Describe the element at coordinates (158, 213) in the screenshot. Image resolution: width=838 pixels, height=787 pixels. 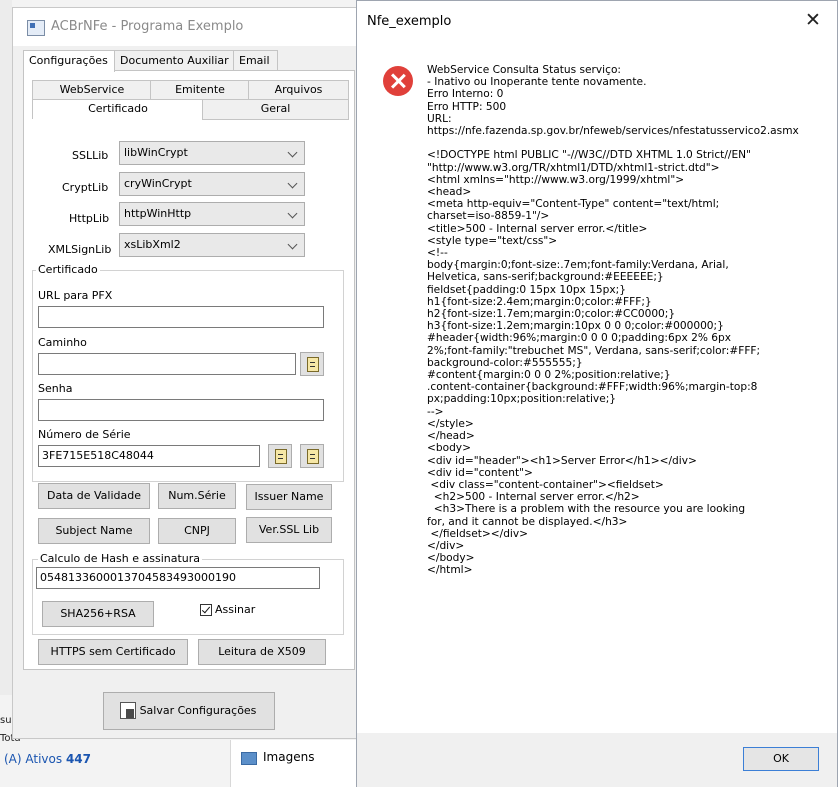
I see `httplib-value: httpWinHttp` at that location.